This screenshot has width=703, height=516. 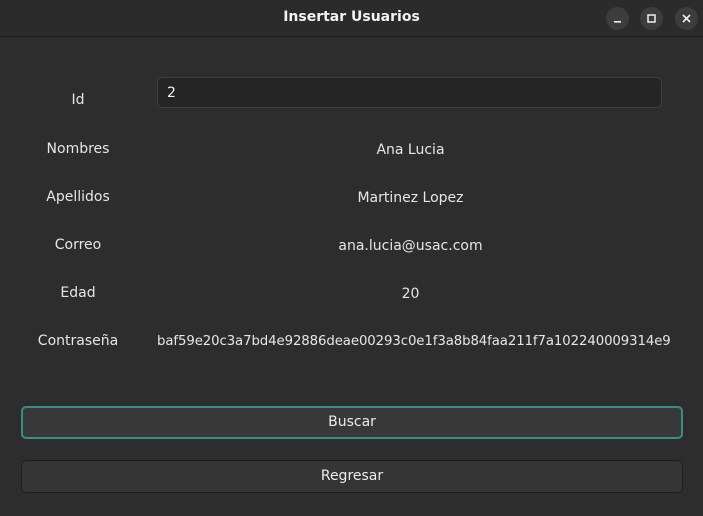 I want to click on correo-value: ana.lucia@usac.com, so click(x=410, y=246).